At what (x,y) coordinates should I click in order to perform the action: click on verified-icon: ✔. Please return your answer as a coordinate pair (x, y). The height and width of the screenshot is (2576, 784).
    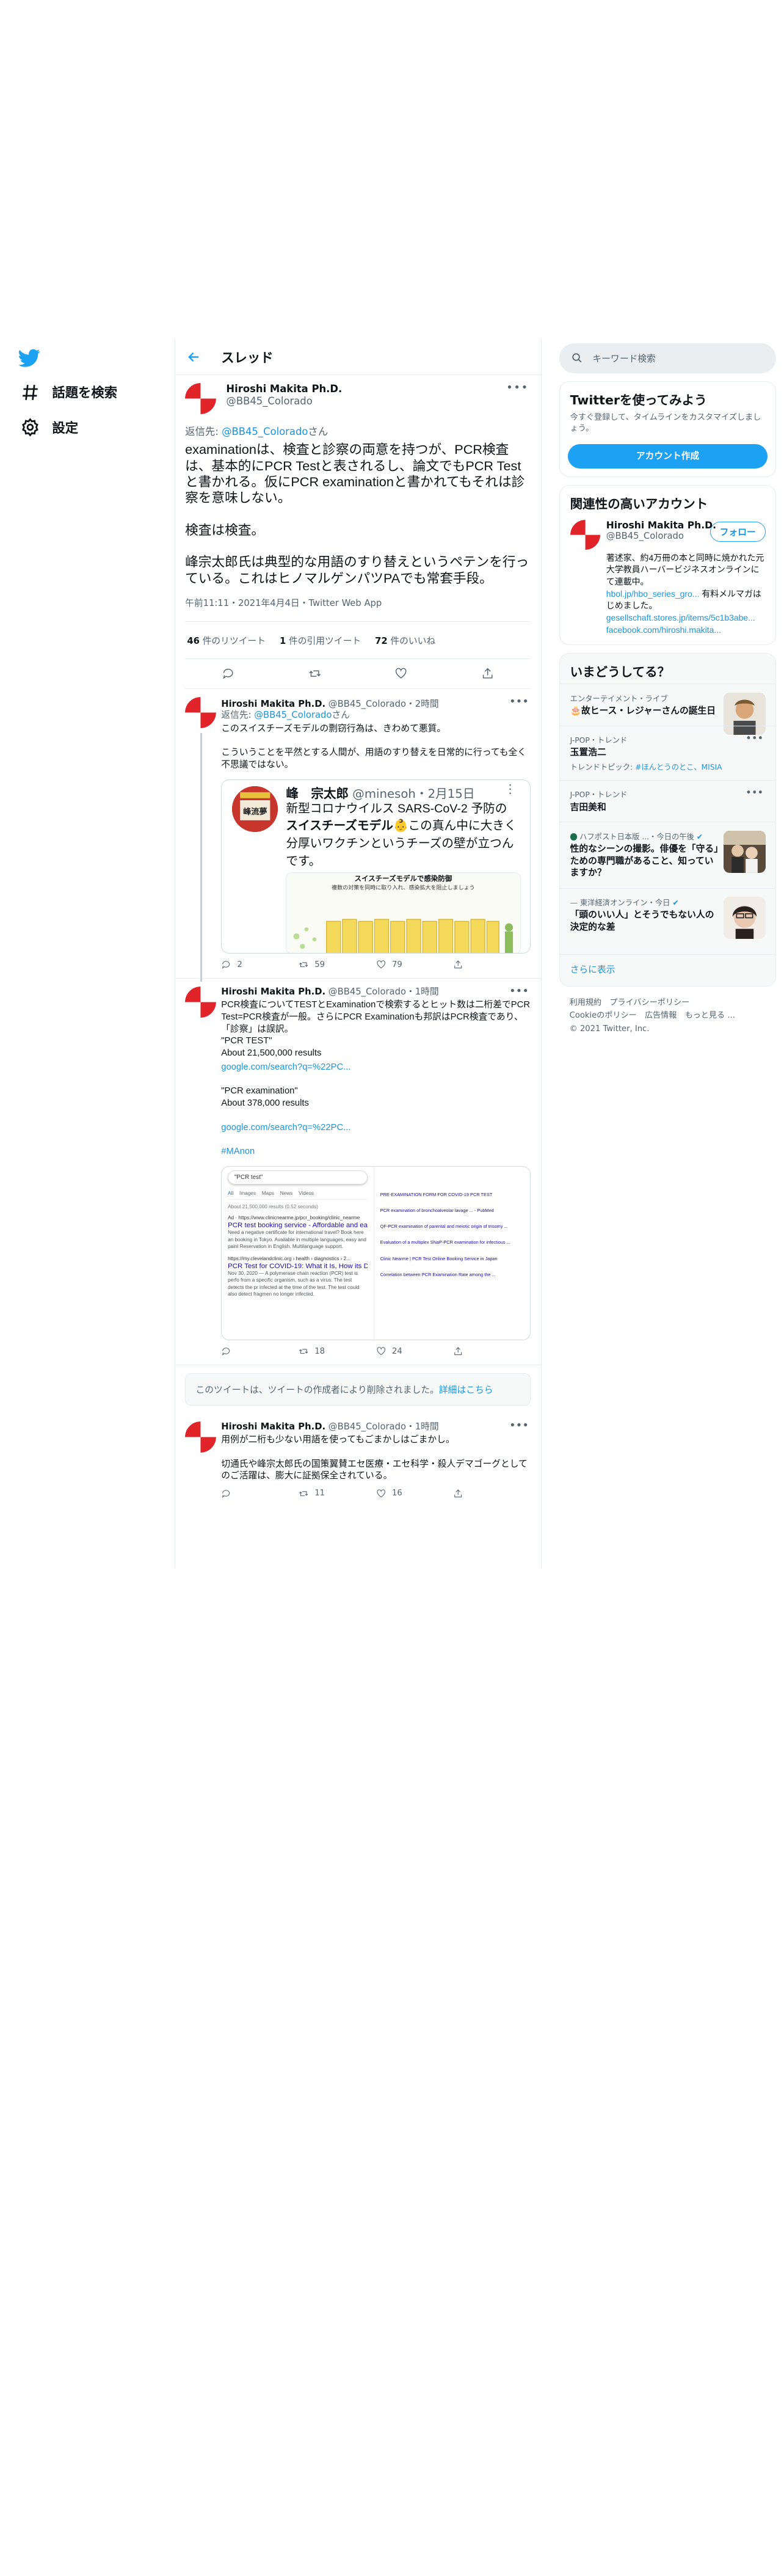
    Looking at the image, I should click on (675, 902).